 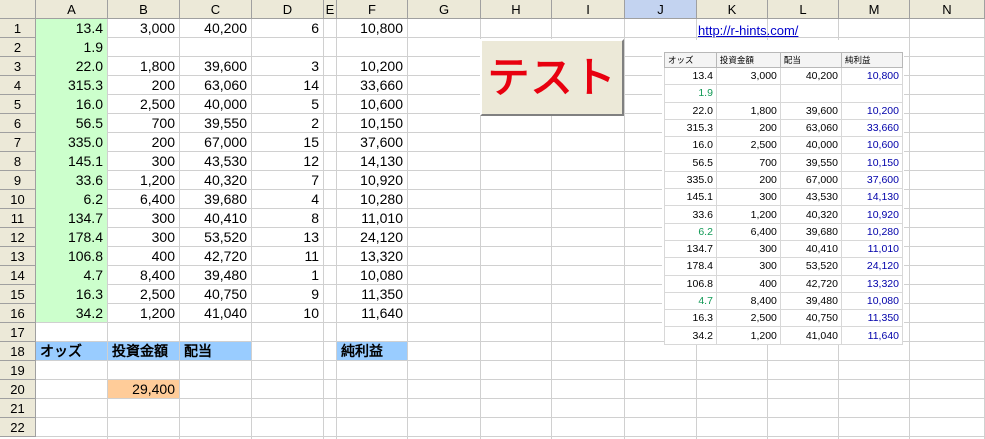 What do you see at coordinates (330, 9) in the screenshot?
I see `column-header-e: E` at bounding box center [330, 9].